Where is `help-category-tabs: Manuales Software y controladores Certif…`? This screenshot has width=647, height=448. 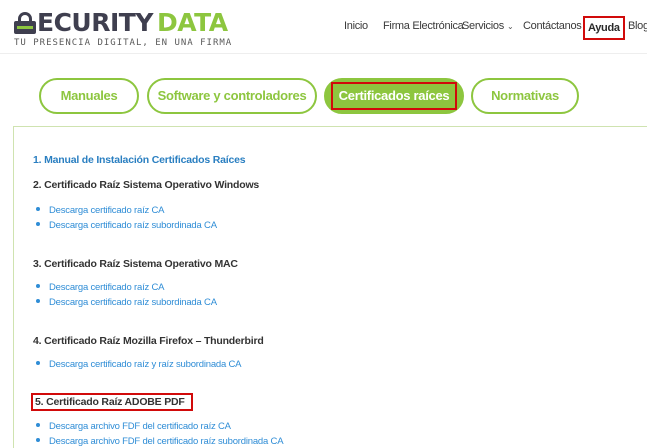 help-category-tabs: Manuales Software y controladores Certif… is located at coordinates (323, 97).